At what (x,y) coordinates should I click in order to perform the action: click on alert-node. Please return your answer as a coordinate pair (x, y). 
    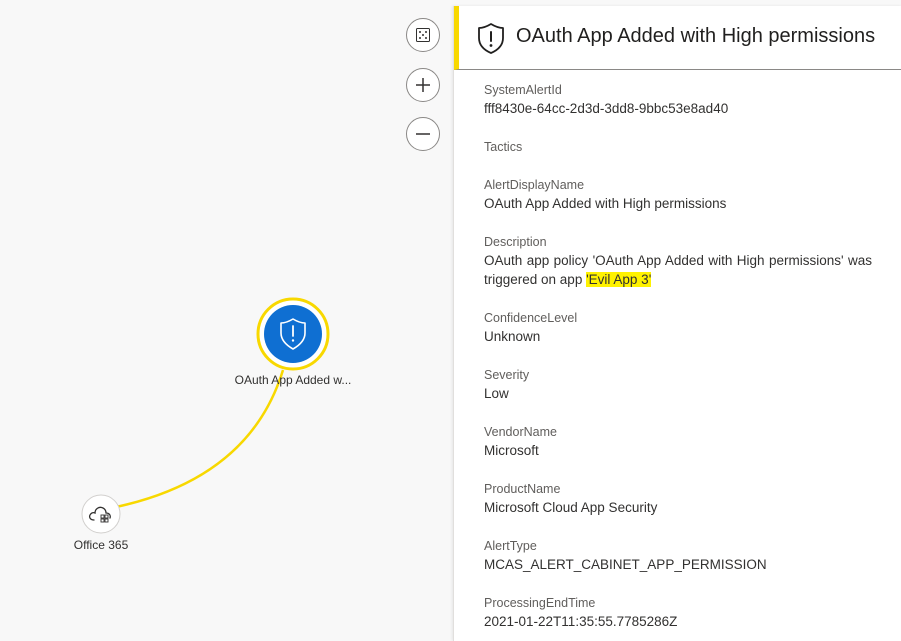
    Looking at the image, I should click on (293, 334).